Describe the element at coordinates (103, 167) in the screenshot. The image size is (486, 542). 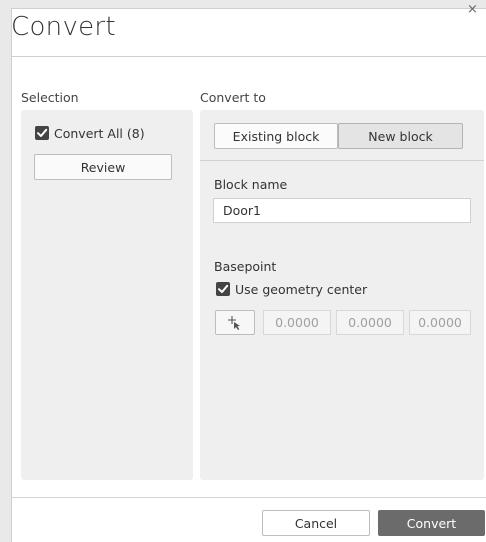
I see `review-button: Review` at that location.